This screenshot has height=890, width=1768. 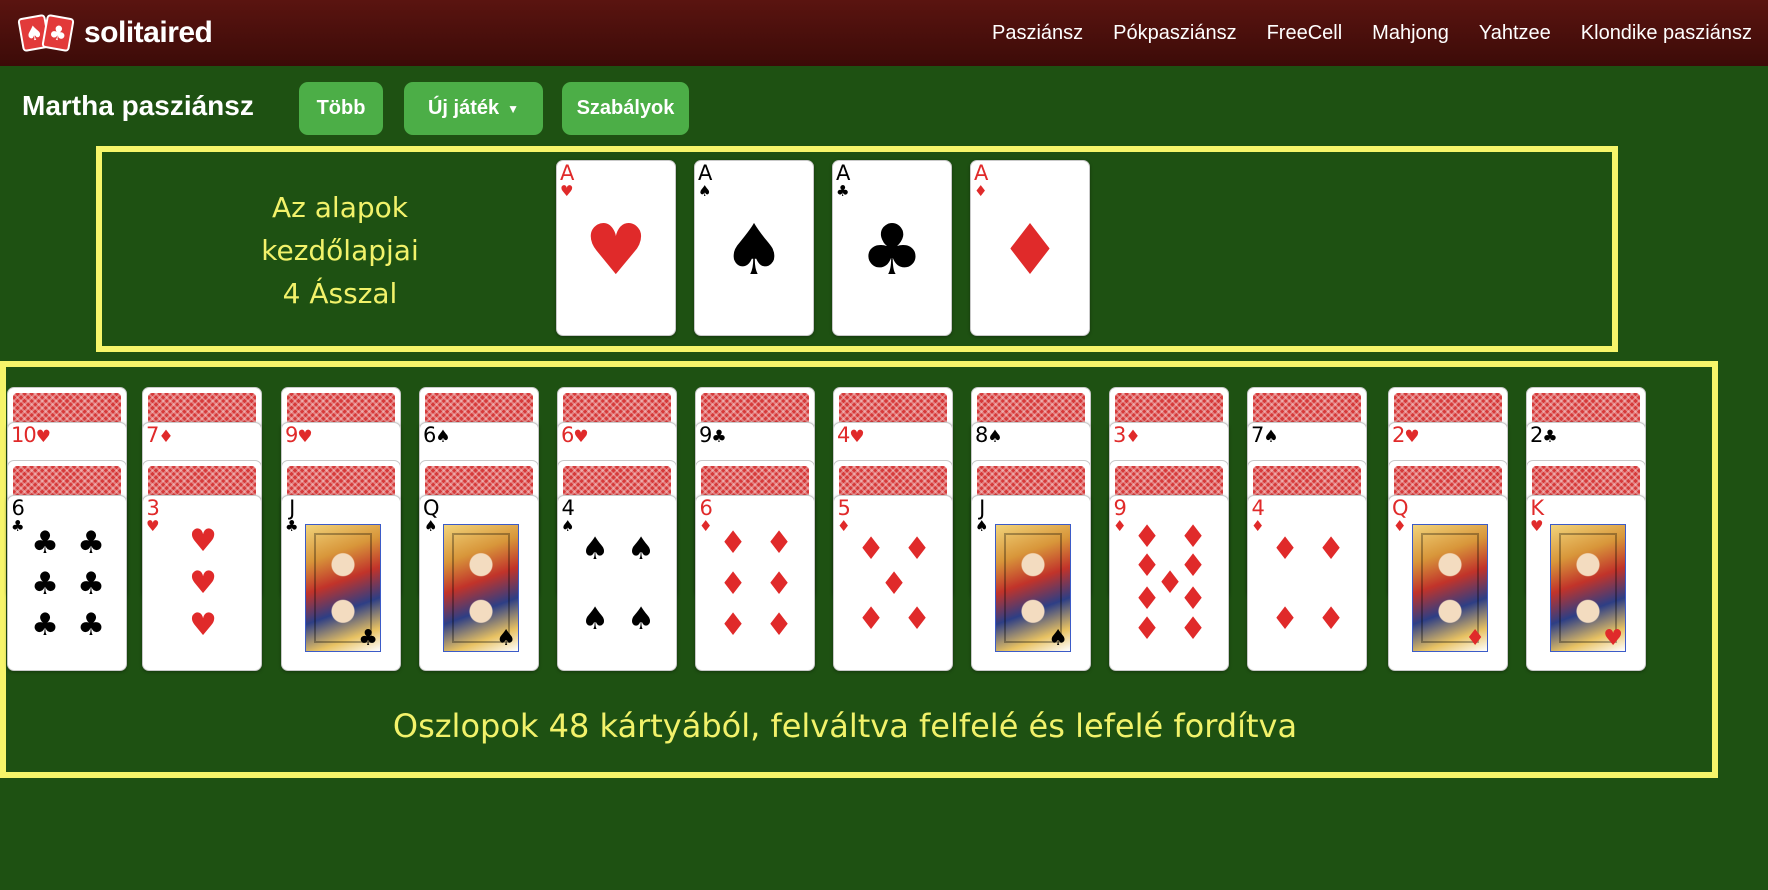 I want to click on card-rank-label: 6 ♣, so click(x=18, y=515).